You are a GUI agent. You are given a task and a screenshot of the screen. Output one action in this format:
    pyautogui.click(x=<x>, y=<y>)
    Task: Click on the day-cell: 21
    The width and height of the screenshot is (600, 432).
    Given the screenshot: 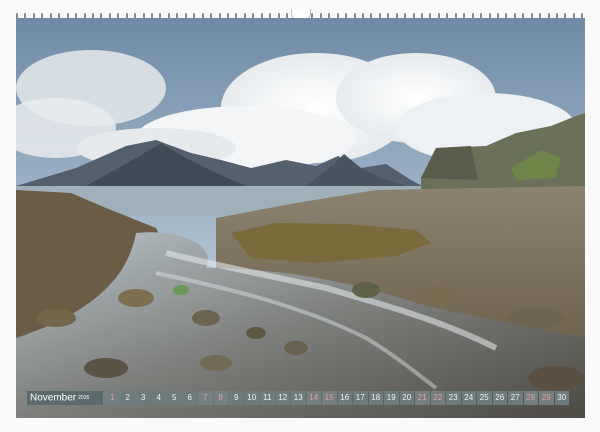 What is the action you would take?
    pyautogui.click(x=422, y=398)
    